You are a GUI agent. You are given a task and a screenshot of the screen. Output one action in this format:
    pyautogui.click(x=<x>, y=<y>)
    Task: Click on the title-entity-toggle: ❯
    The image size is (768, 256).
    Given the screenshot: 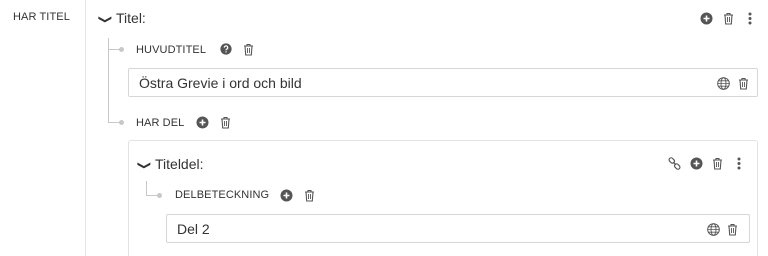 What is the action you would take?
    pyautogui.click(x=105, y=19)
    